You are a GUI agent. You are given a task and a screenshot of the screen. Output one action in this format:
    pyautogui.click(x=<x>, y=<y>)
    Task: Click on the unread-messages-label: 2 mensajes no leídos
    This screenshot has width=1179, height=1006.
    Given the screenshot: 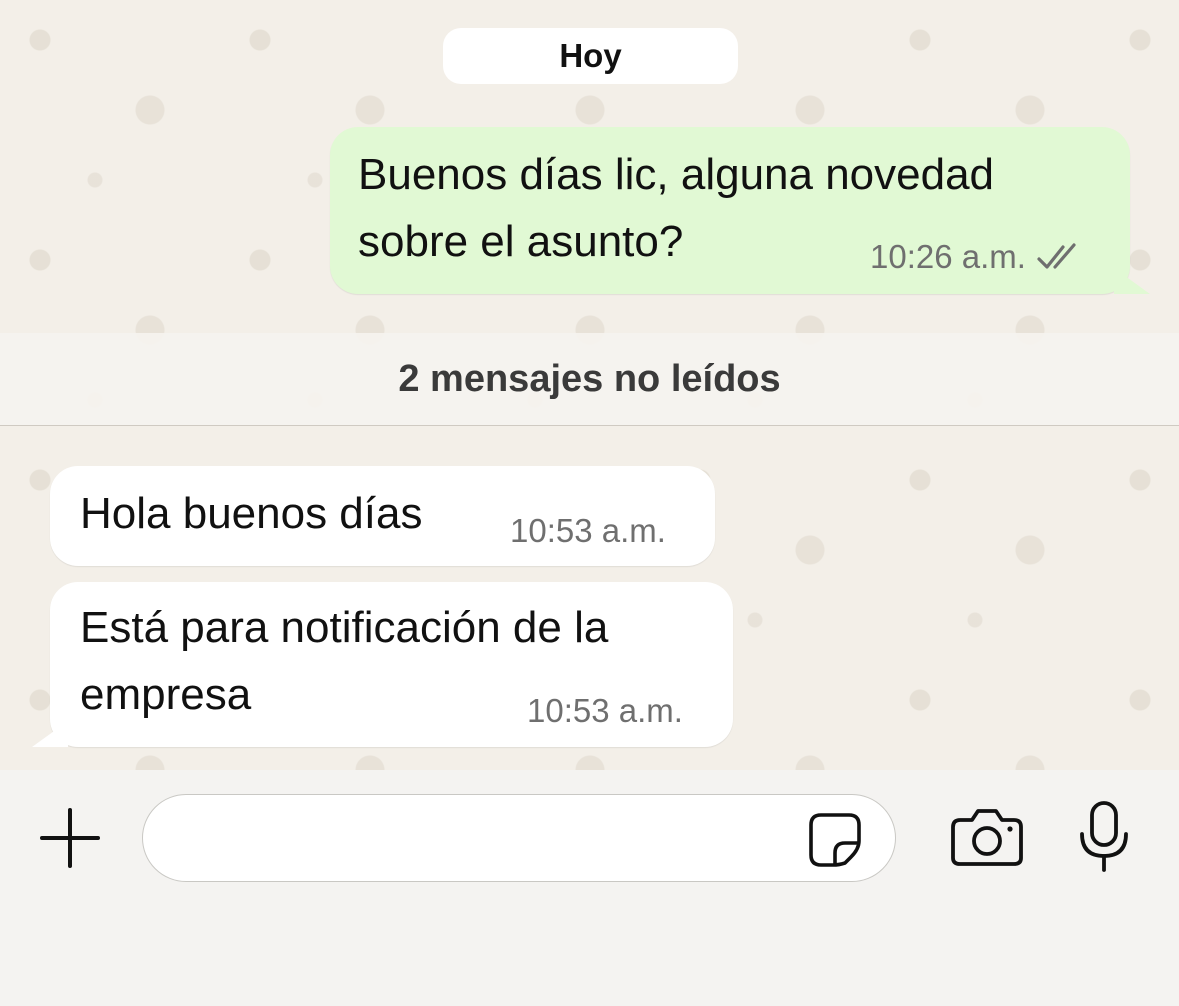 What is the action you would take?
    pyautogui.click(x=589, y=378)
    